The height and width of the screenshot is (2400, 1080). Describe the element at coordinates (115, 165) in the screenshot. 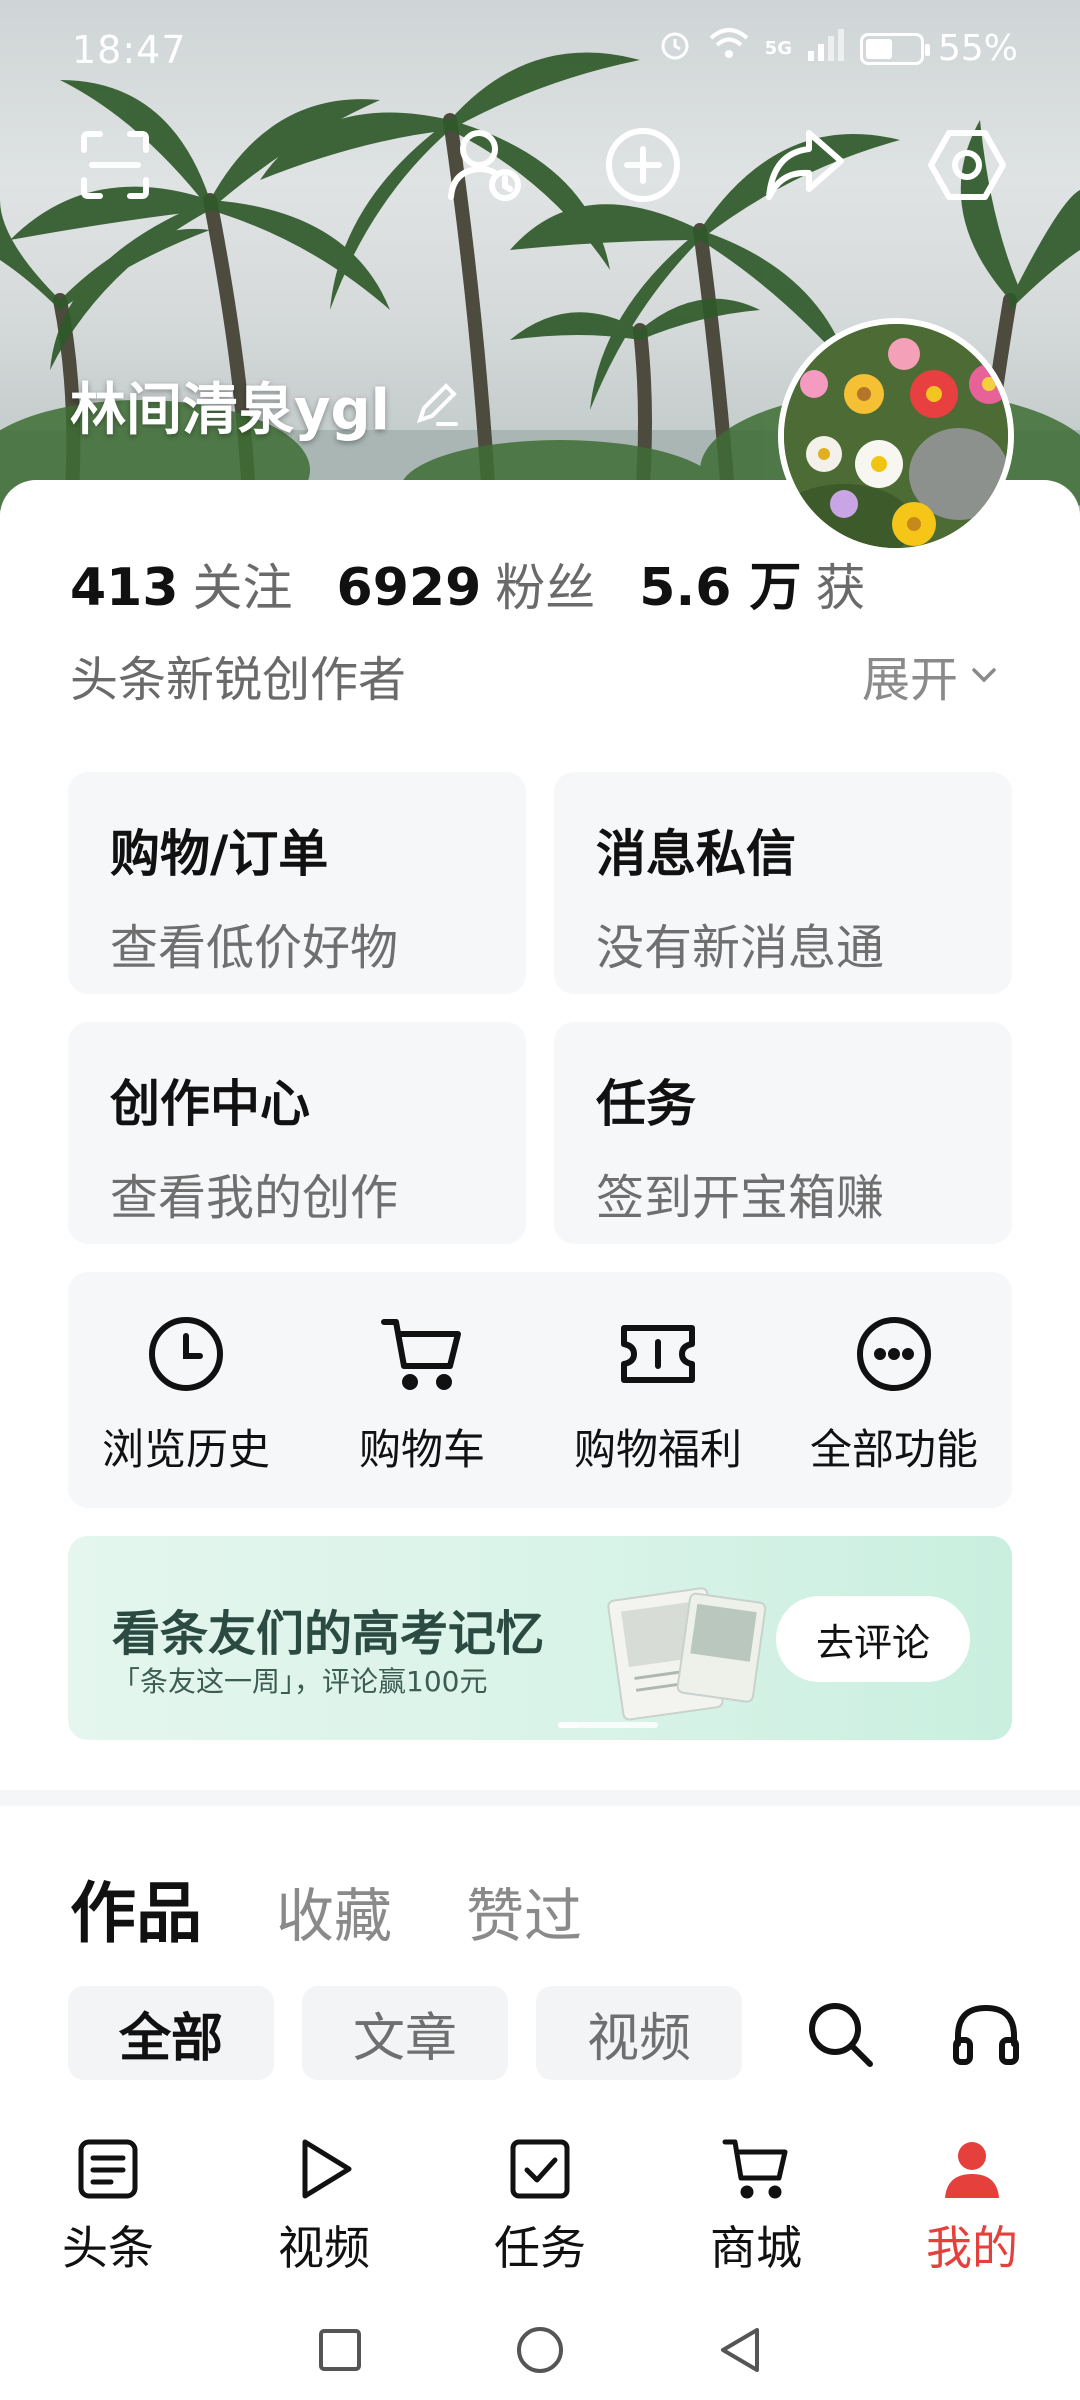

I see `scan-icon` at that location.